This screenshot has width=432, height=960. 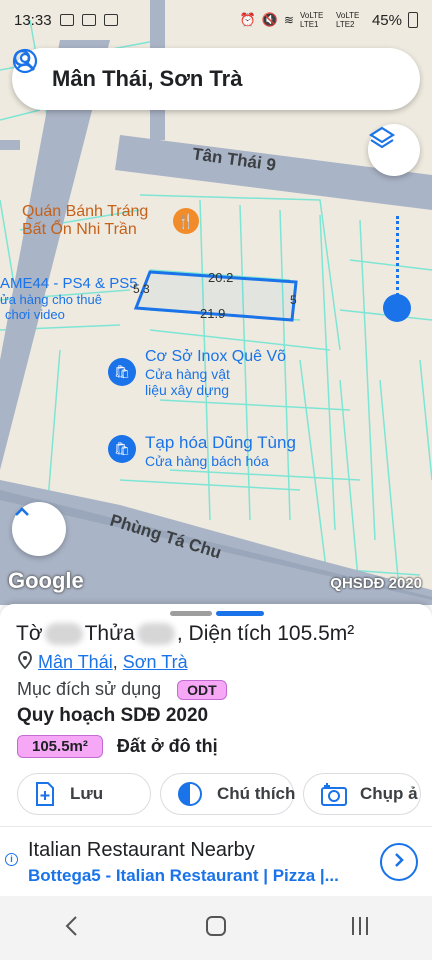 I want to click on action-buttons: Lưu Chú thích Chụp ả, so click(x=219, y=794).